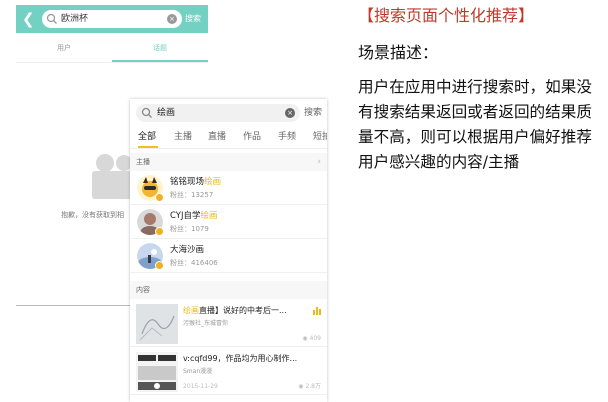 The height and width of the screenshot is (402, 608). What do you see at coordinates (228, 138) in the screenshot?
I see `category-tabs: 全部 主播 直播 作品 手频 短拍` at bounding box center [228, 138].